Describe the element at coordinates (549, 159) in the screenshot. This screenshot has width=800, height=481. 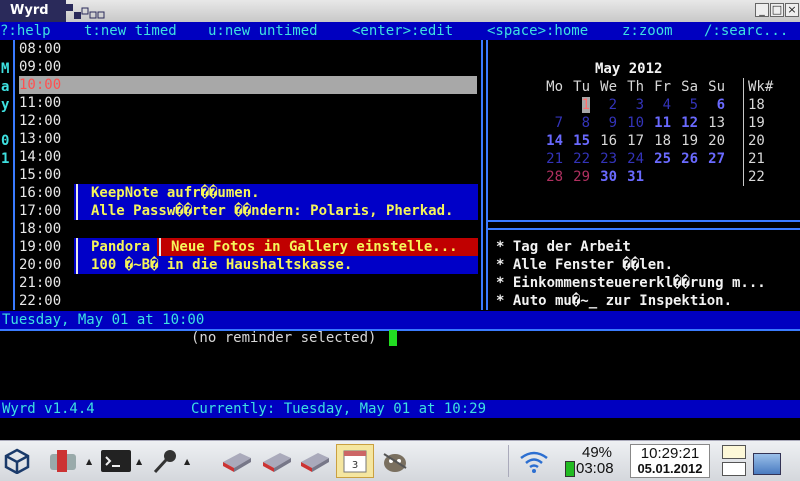
I see `calendar-day: 21` at that location.